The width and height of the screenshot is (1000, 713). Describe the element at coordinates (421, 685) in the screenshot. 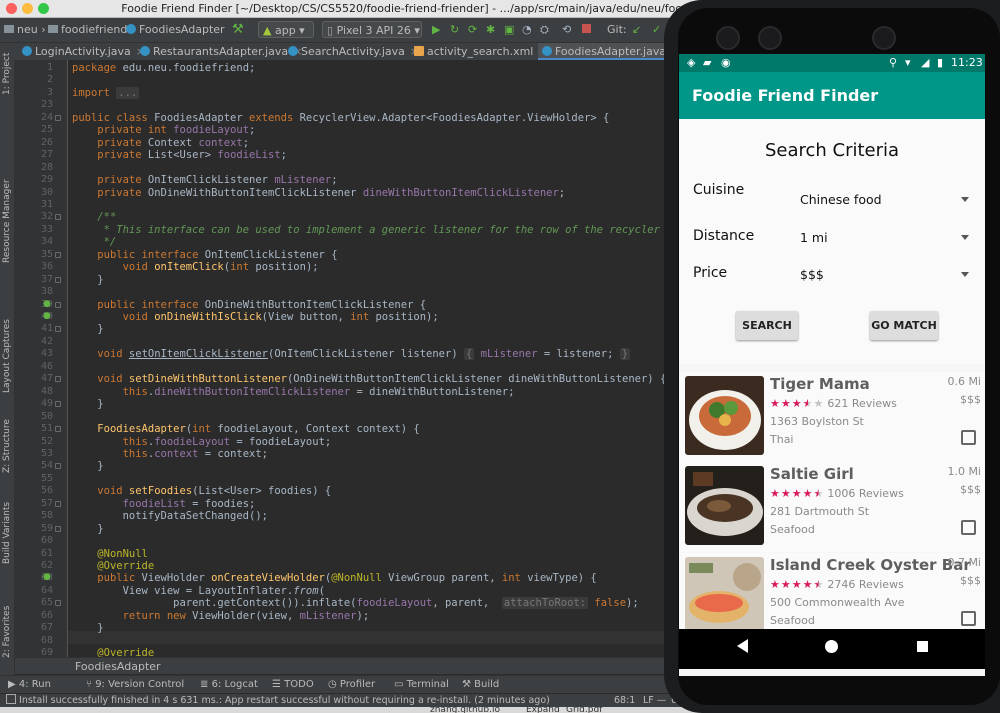

I see `tool-terminal: ▭ Terminal` at that location.